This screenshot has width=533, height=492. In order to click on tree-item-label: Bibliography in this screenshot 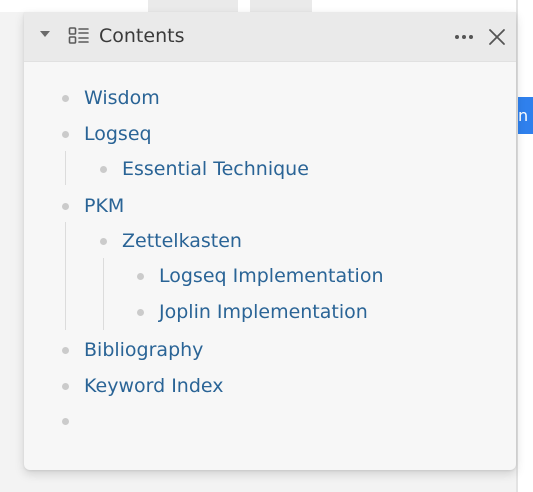, I will do `click(143, 350)`.